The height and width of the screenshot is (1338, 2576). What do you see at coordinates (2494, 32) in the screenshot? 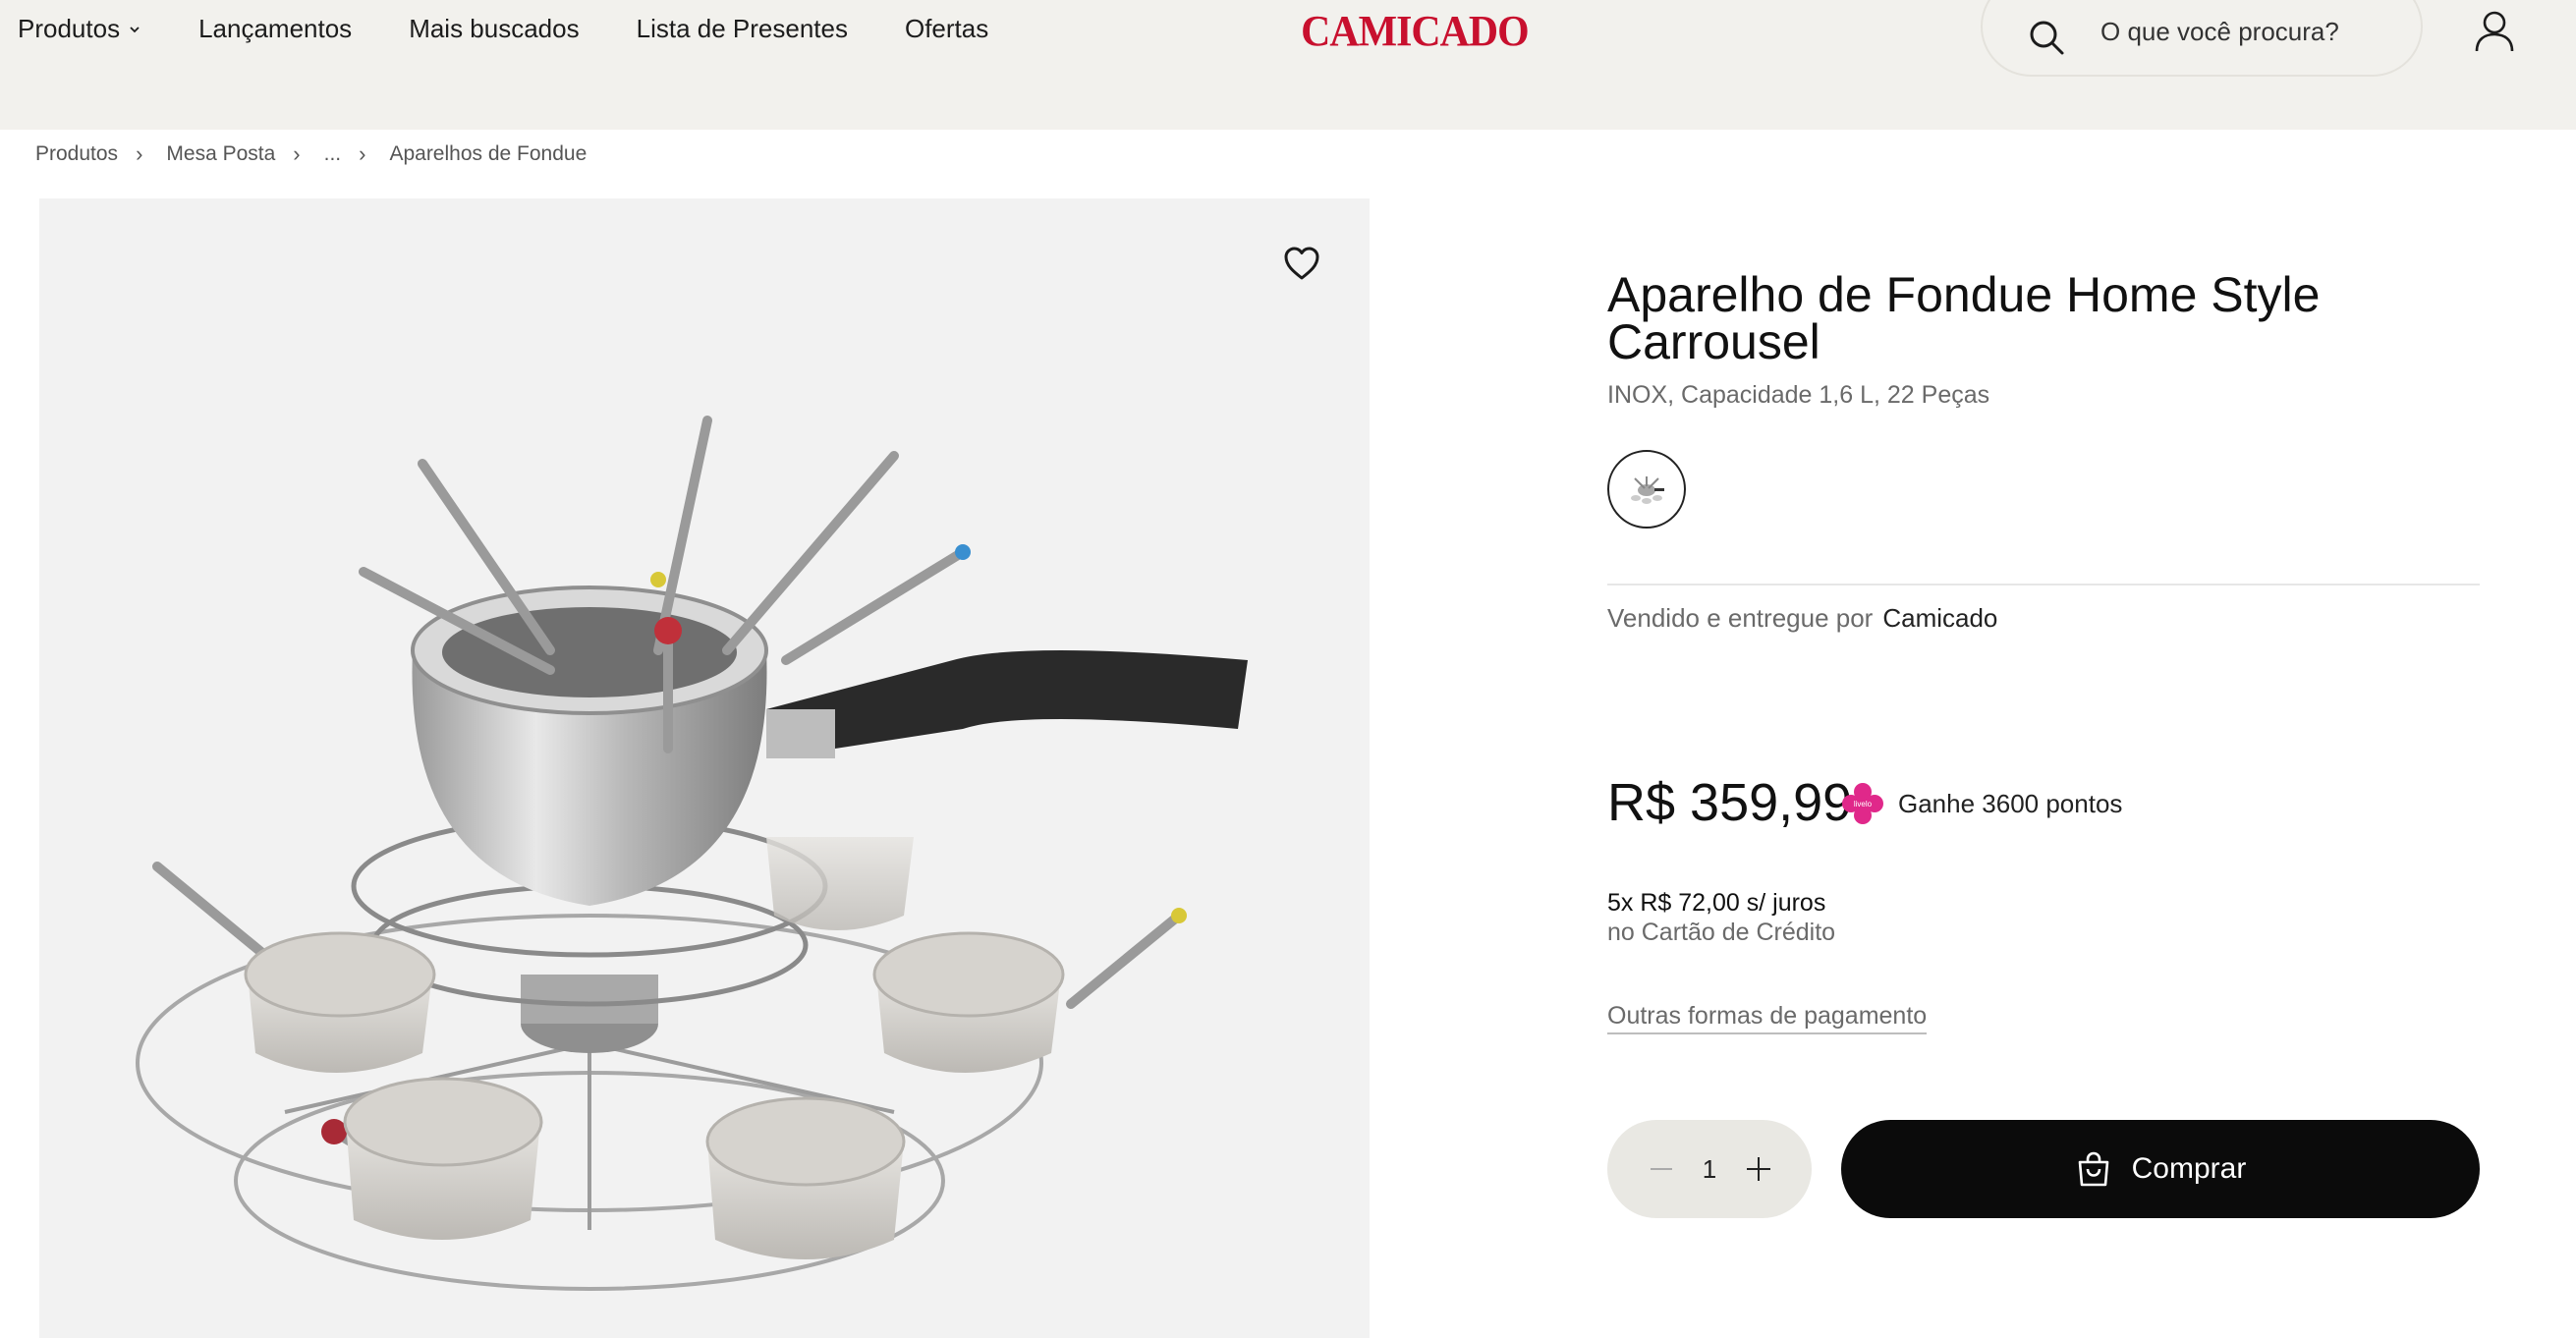
I see `user-icon` at bounding box center [2494, 32].